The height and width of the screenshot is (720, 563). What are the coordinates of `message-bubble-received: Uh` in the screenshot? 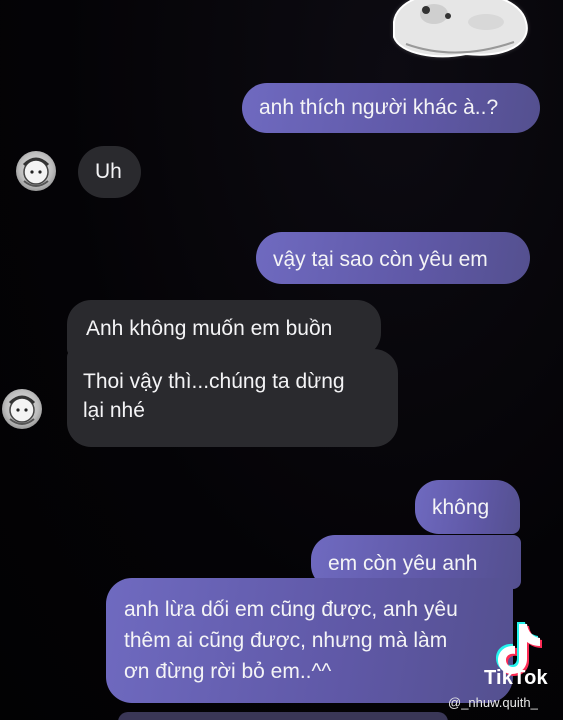 It's located at (109, 172).